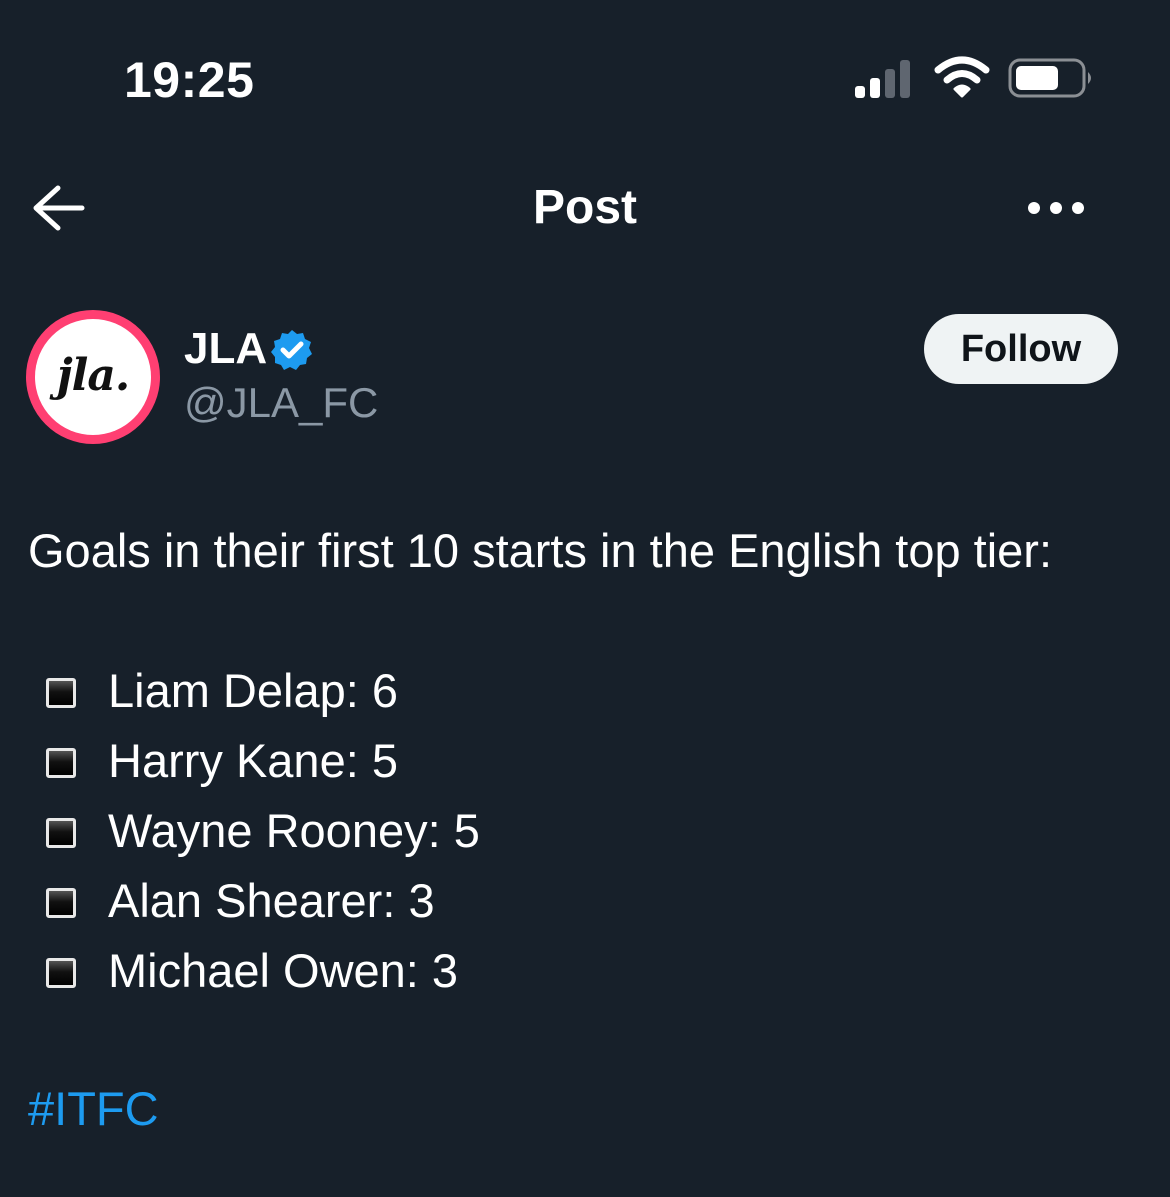 Image resolution: width=1170 pixels, height=1197 pixels. Describe the element at coordinates (93, 1109) in the screenshot. I see `hashtag-link: #ITFC` at that location.